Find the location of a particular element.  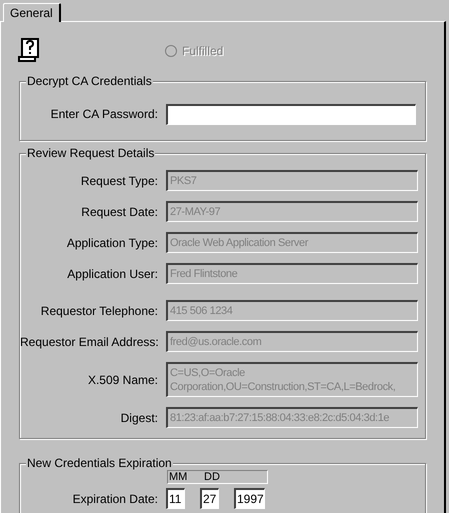

field-label: Requestor Telephone: is located at coordinates (99, 311).